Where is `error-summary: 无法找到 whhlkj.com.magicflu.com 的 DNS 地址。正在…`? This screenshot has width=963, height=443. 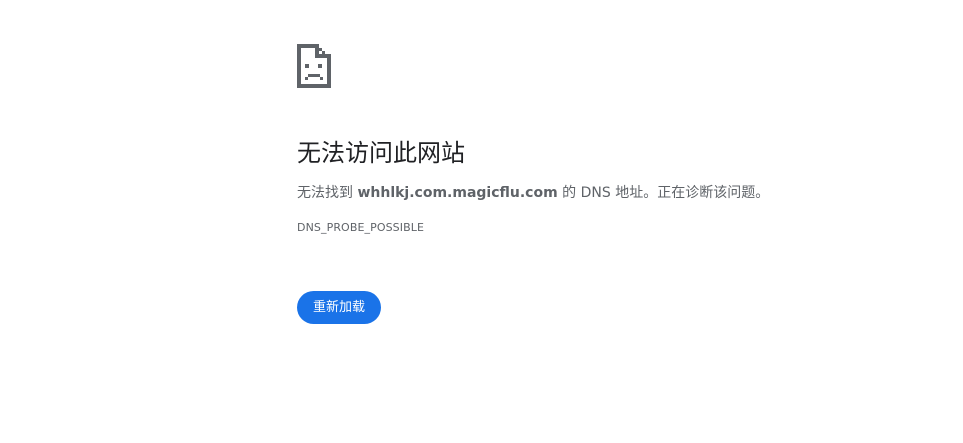
error-summary: 无法找到 whhlkj.com.magicflu.com 的 DNS 地址。正在… is located at coordinates (597, 193).